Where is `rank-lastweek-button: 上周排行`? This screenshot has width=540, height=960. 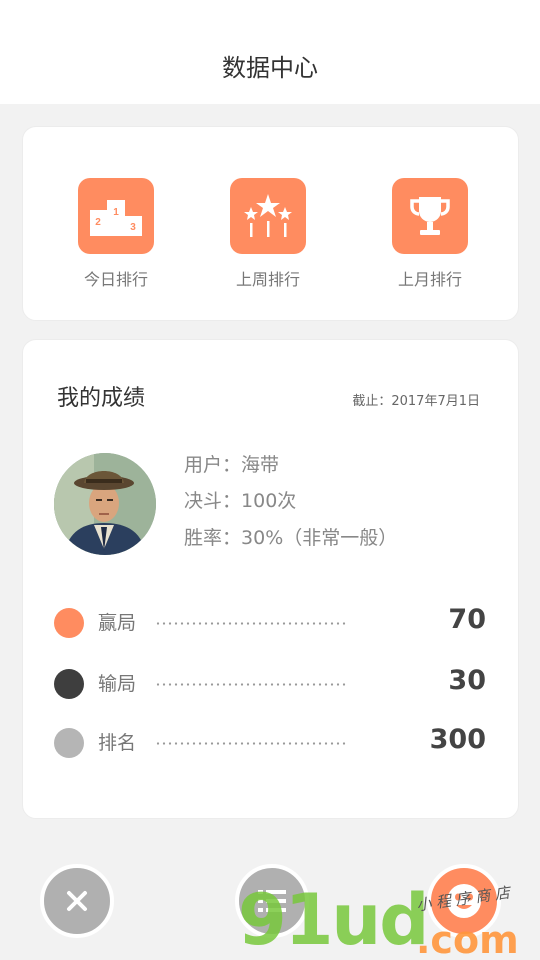
rank-lastweek-button: 上周排行 is located at coordinates (268, 234).